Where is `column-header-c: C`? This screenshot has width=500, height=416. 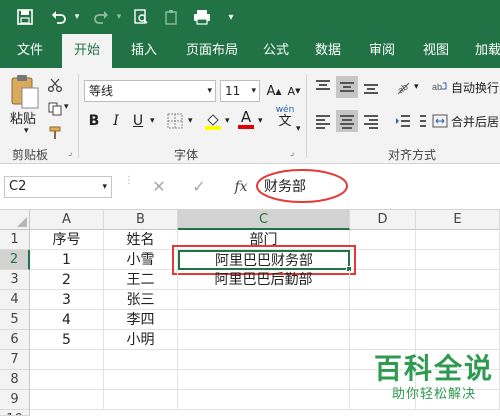
column-header-c: C is located at coordinates (264, 220).